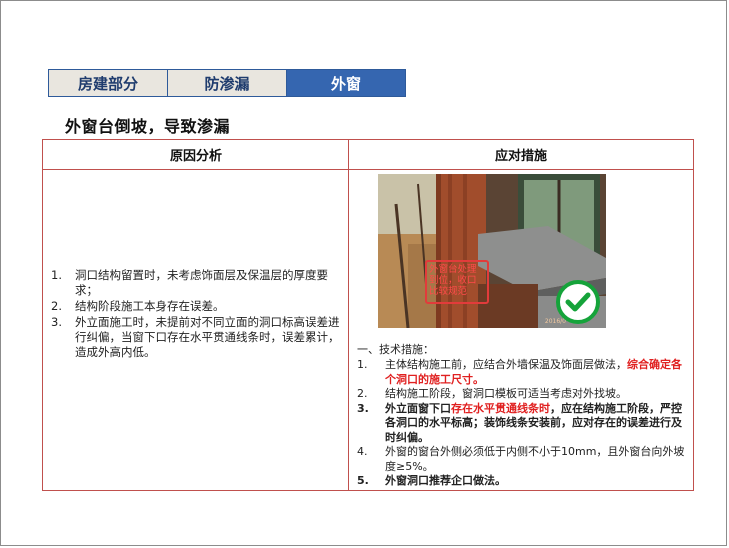  What do you see at coordinates (492, 393) in the screenshot?
I see `list-item: 2. 结构施工阶段，窗洞口模板可适当考虑对外找坡。` at bounding box center [492, 393].